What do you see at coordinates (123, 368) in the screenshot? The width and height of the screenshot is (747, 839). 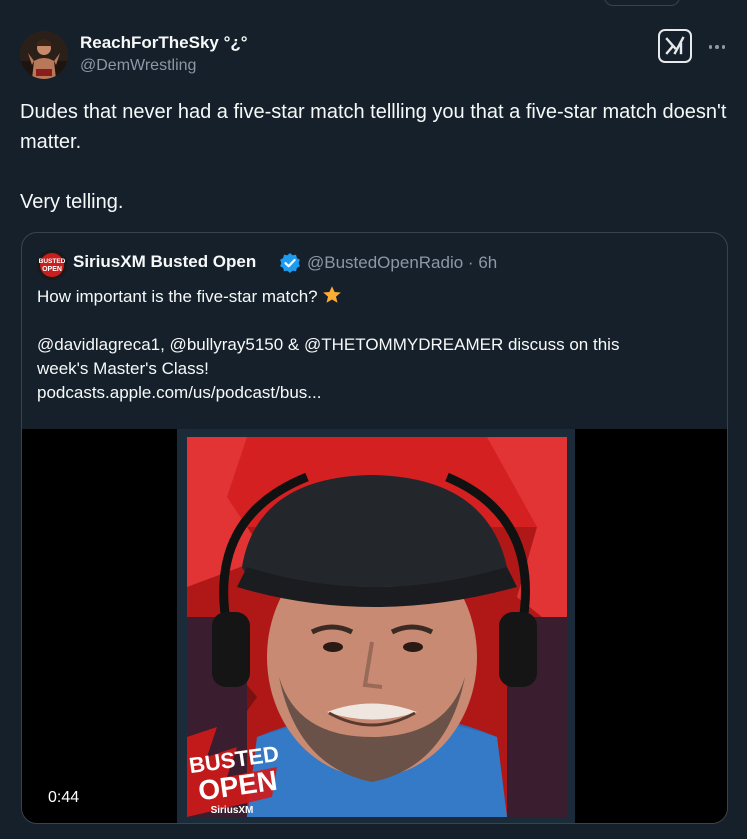 I see `quoted-text-line-3: week's Master's Class!` at bounding box center [123, 368].